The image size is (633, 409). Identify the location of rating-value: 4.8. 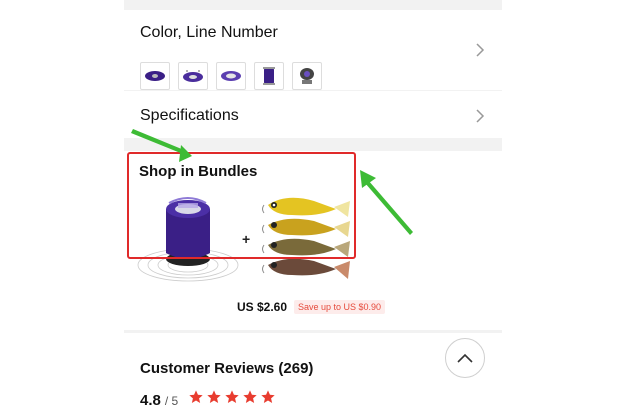
(150, 400).